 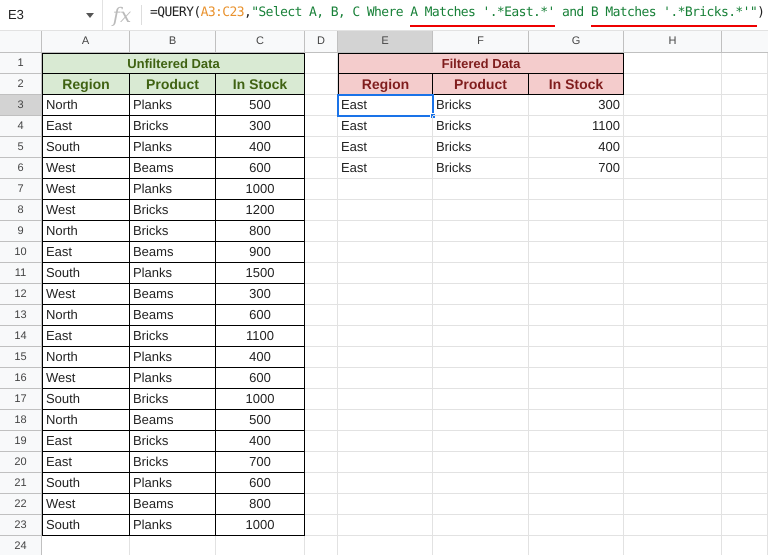 I want to click on column-header: H, so click(x=673, y=41).